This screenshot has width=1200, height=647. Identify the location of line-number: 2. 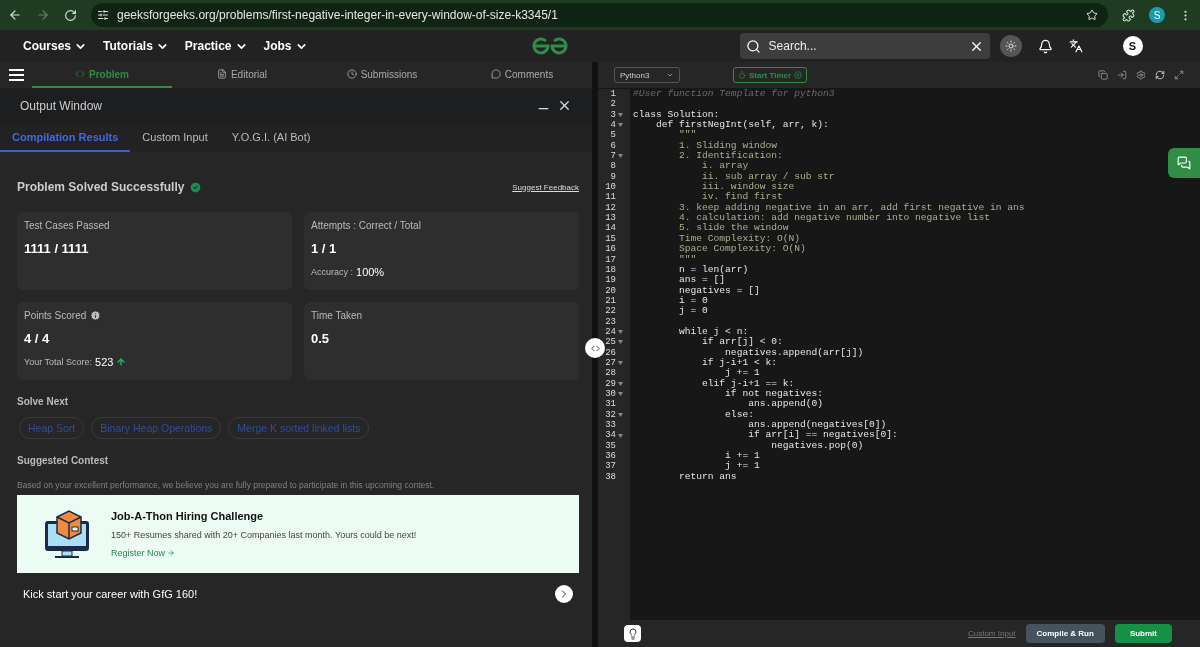
(612, 104).